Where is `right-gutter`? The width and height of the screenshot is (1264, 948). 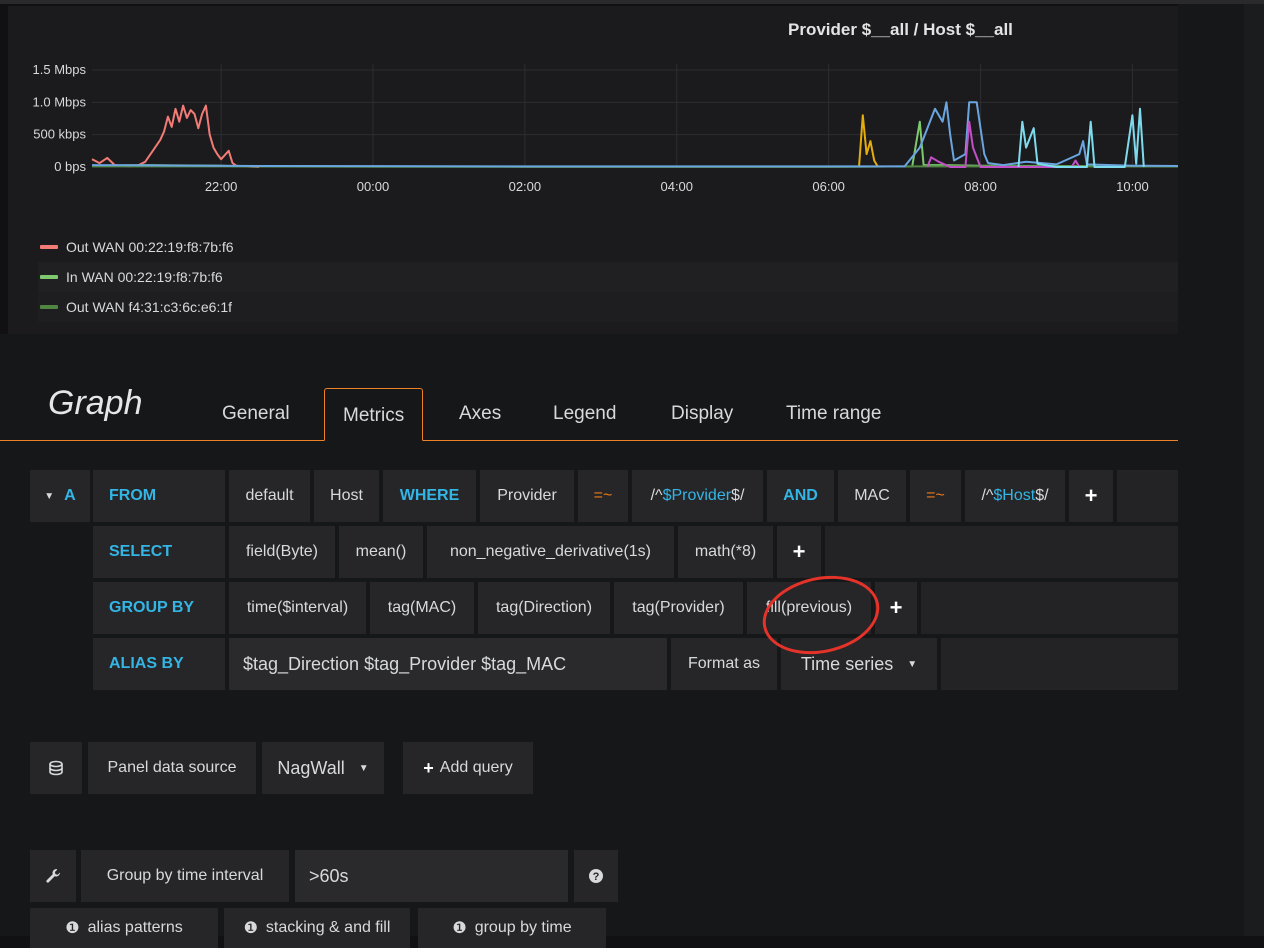 right-gutter is located at coordinates (1221, 470).